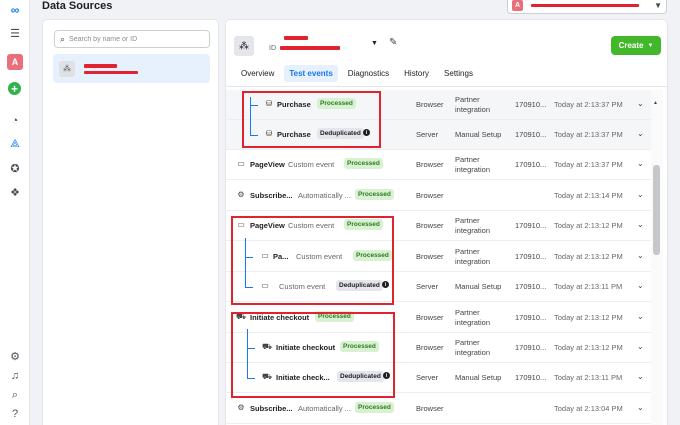  Describe the element at coordinates (77, 6) in the screenshot. I see `page-title: Data Sources` at that location.